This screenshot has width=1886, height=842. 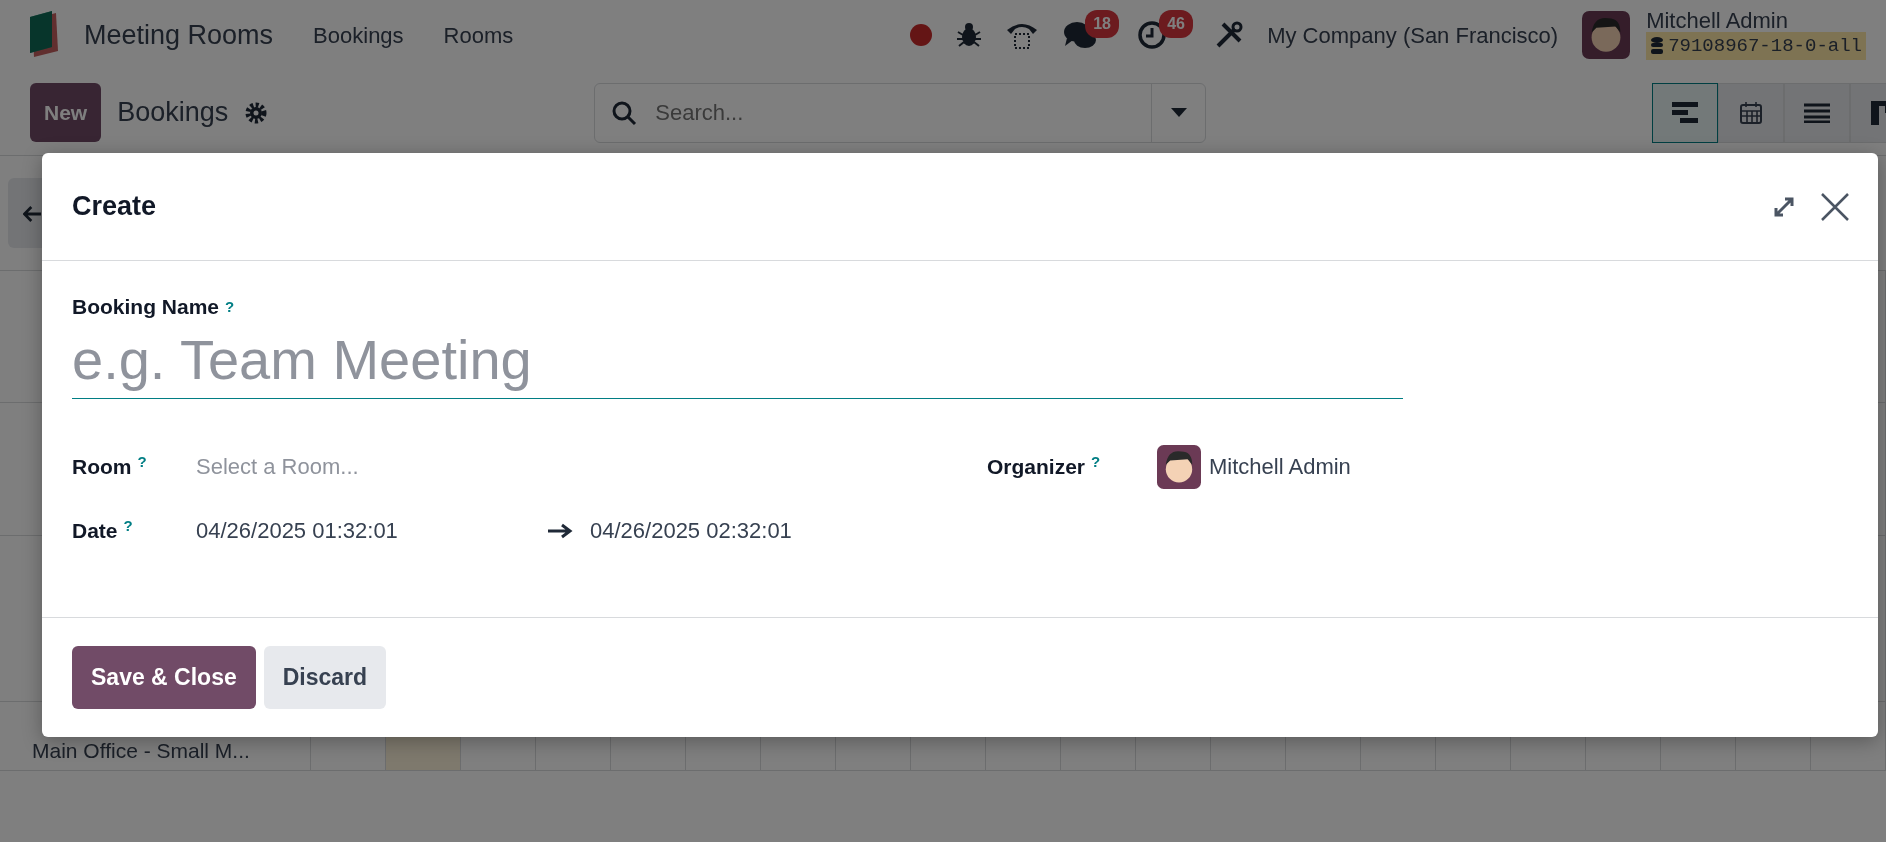 I want to click on dialog-title: Create, so click(x=114, y=206).